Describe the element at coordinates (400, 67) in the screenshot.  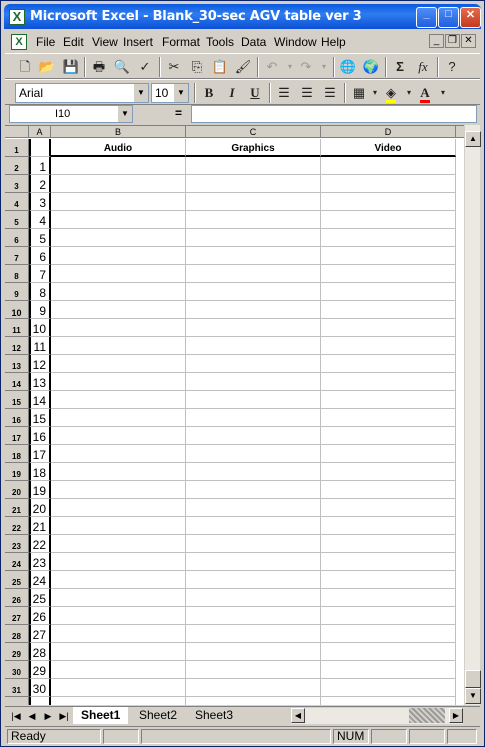
I see `autosum-icon: Σ` at that location.